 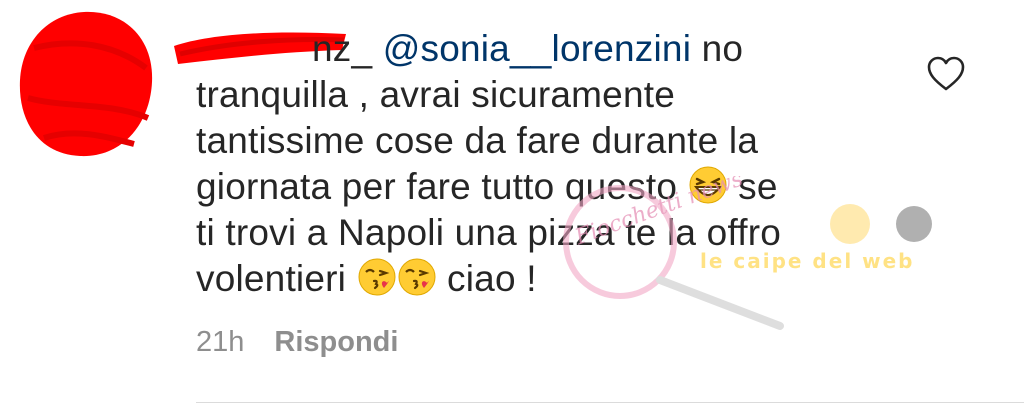 What do you see at coordinates (477, 140) in the screenshot?
I see `comment-line-3: tantissime cose da fare durante la` at bounding box center [477, 140].